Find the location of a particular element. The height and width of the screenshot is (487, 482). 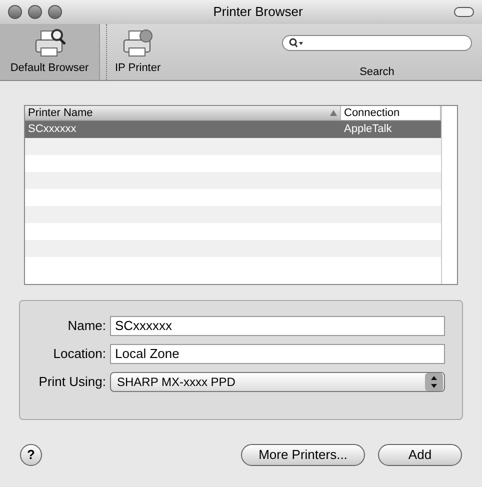

search-field is located at coordinates (377, 42).